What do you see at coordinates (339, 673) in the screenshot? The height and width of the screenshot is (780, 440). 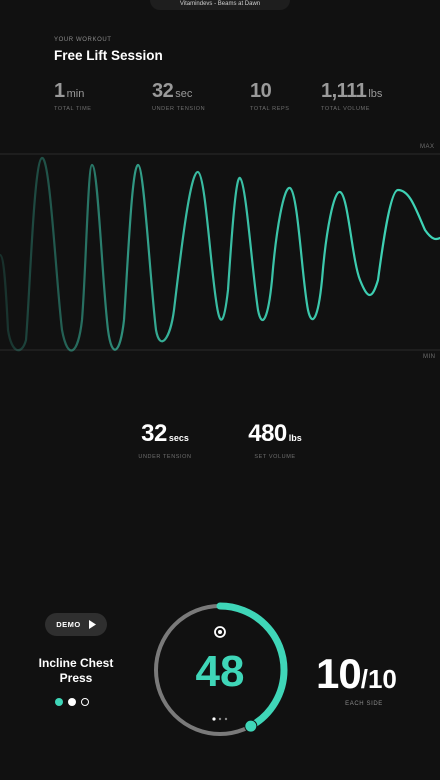 I see `reps-done: 10` at bounding box center [339, 673].